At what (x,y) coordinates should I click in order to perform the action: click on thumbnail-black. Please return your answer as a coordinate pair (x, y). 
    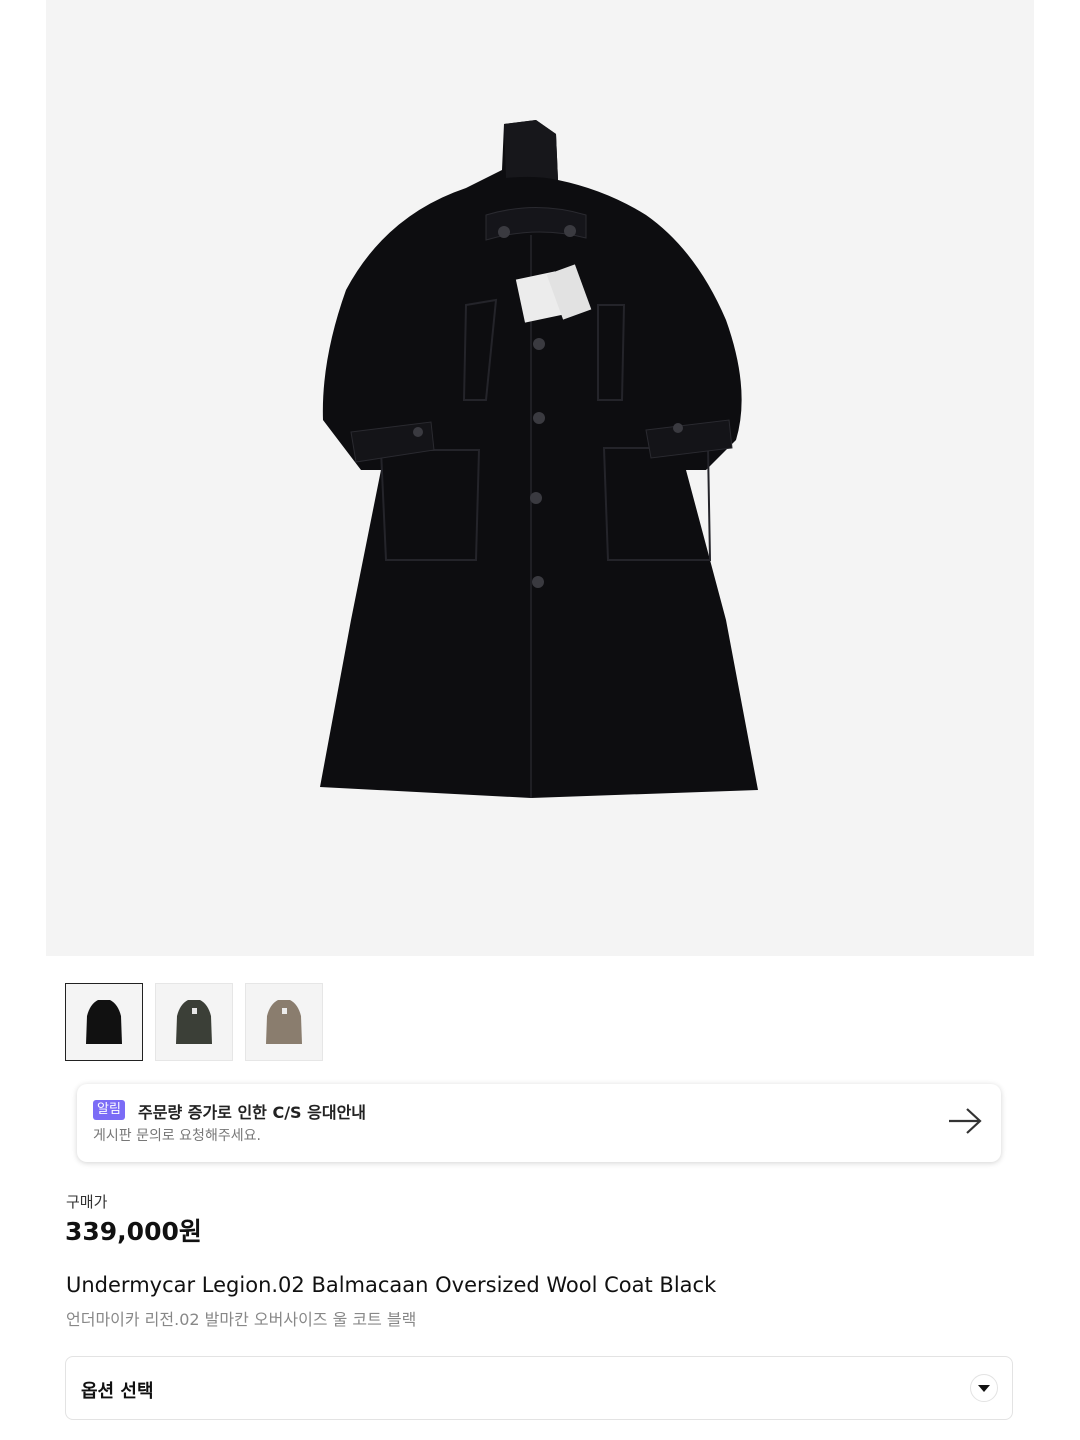
    Looking at the image, I should click on (104, 1022).